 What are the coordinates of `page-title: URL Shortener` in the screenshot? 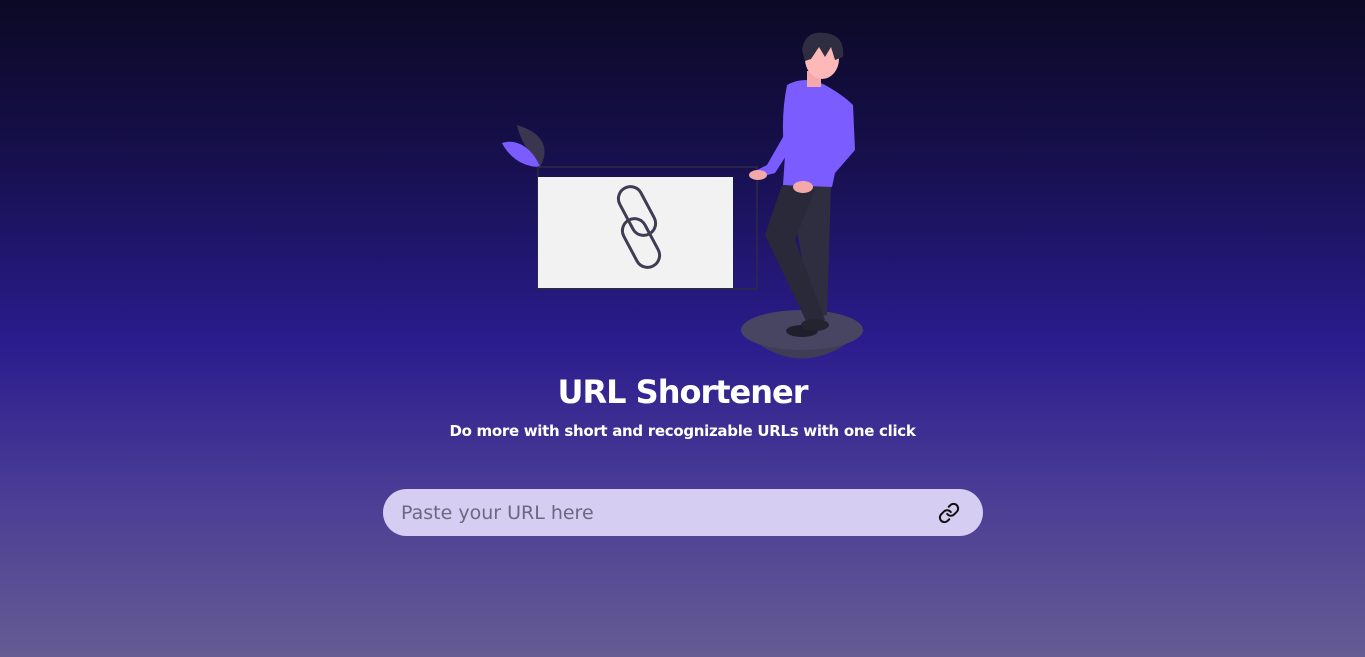 It's located at (682, 392).